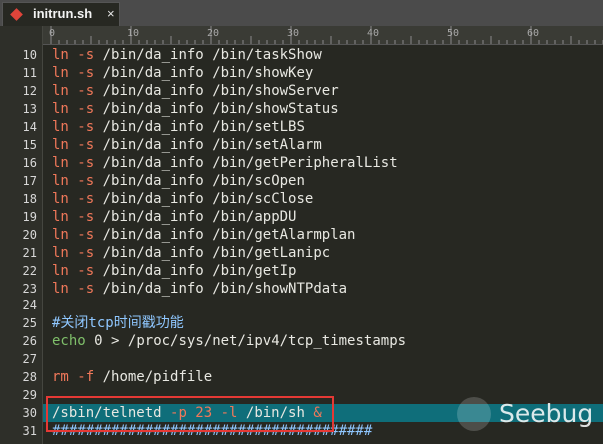 Image resolution: width=603 pixels, height=444 pixels. What do you see at coordinates (301, 13) in the screenshot?
I see `tab-bar: initrun.sh ×` at bounding box center [301, 13].